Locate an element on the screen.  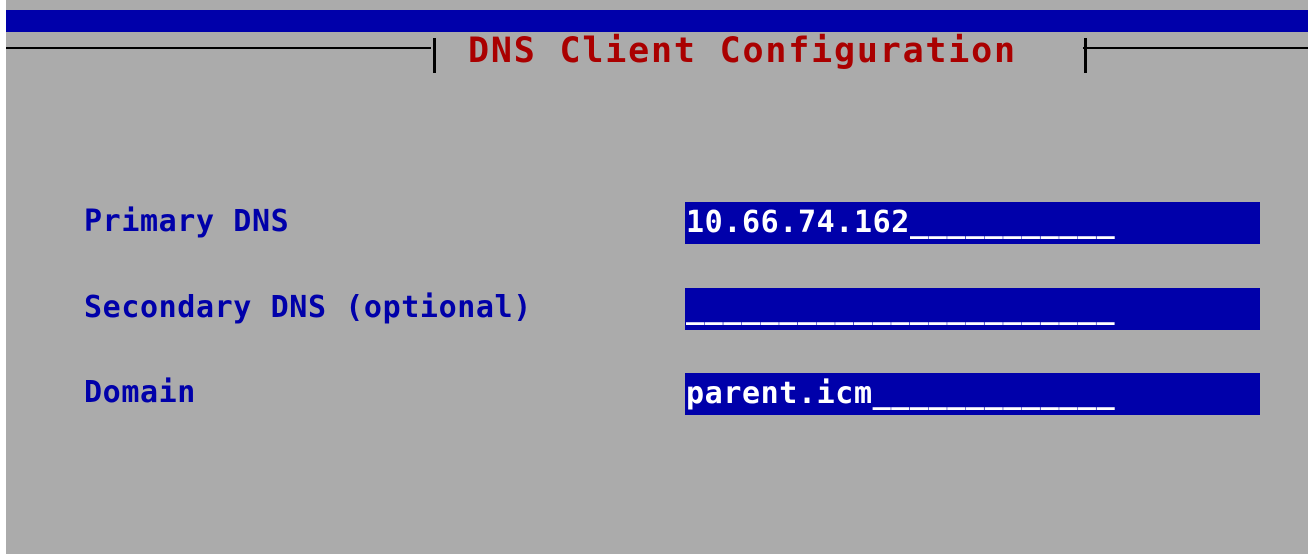
title-frame-tick-right is located at coordinates (1085, 55).